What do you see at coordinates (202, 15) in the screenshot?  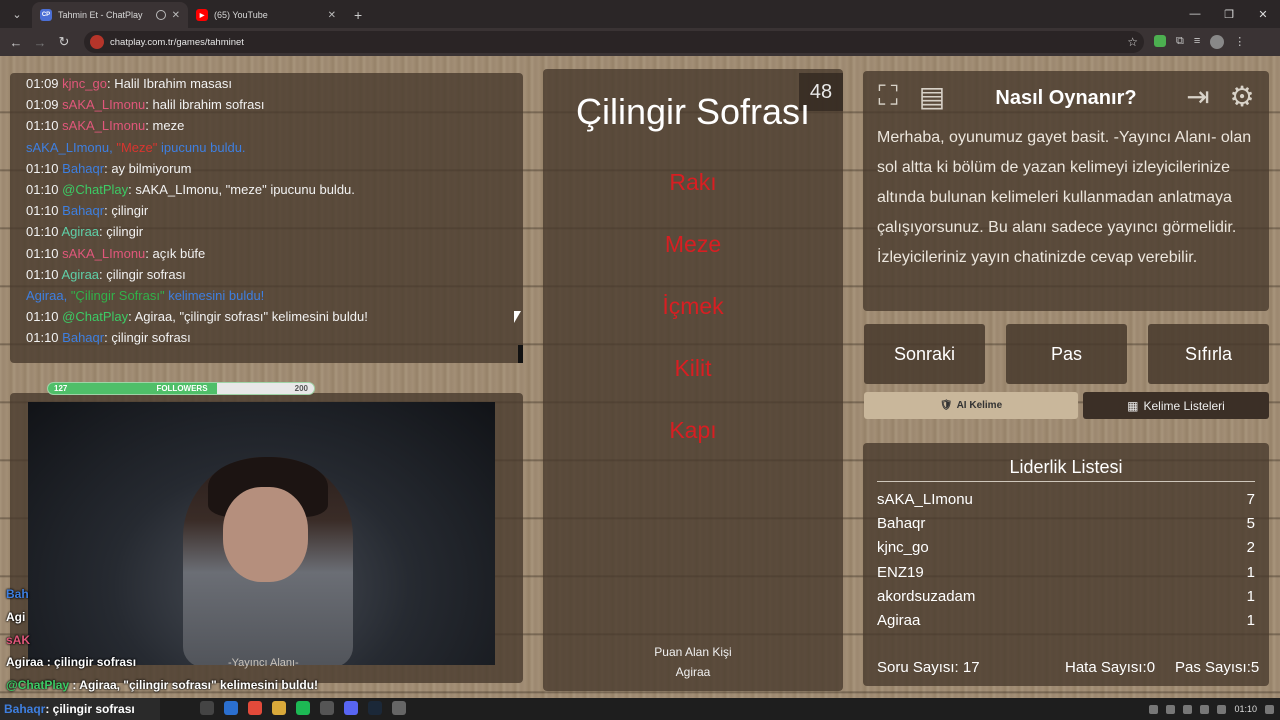 I see `youtube-favicon-icon: ▶` at bounding box center [202, 15].